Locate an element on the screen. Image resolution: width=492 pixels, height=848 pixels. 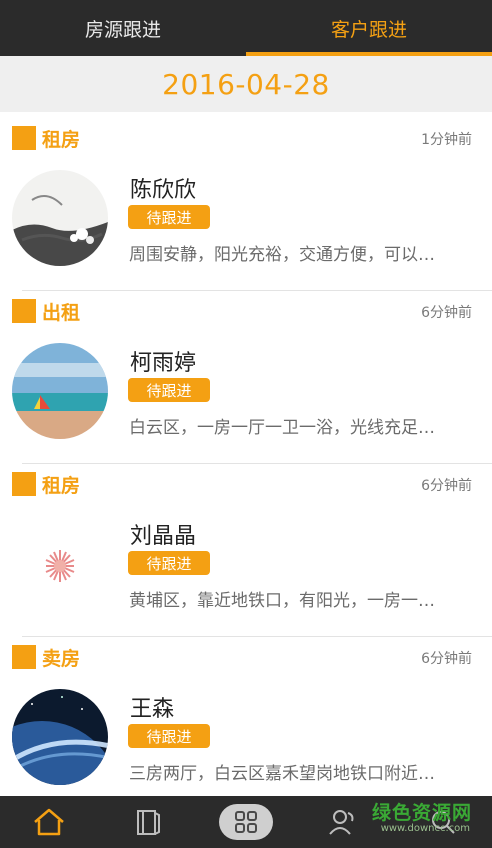
customer-name: 刘晶晶 is located at coordinates (163, 536).